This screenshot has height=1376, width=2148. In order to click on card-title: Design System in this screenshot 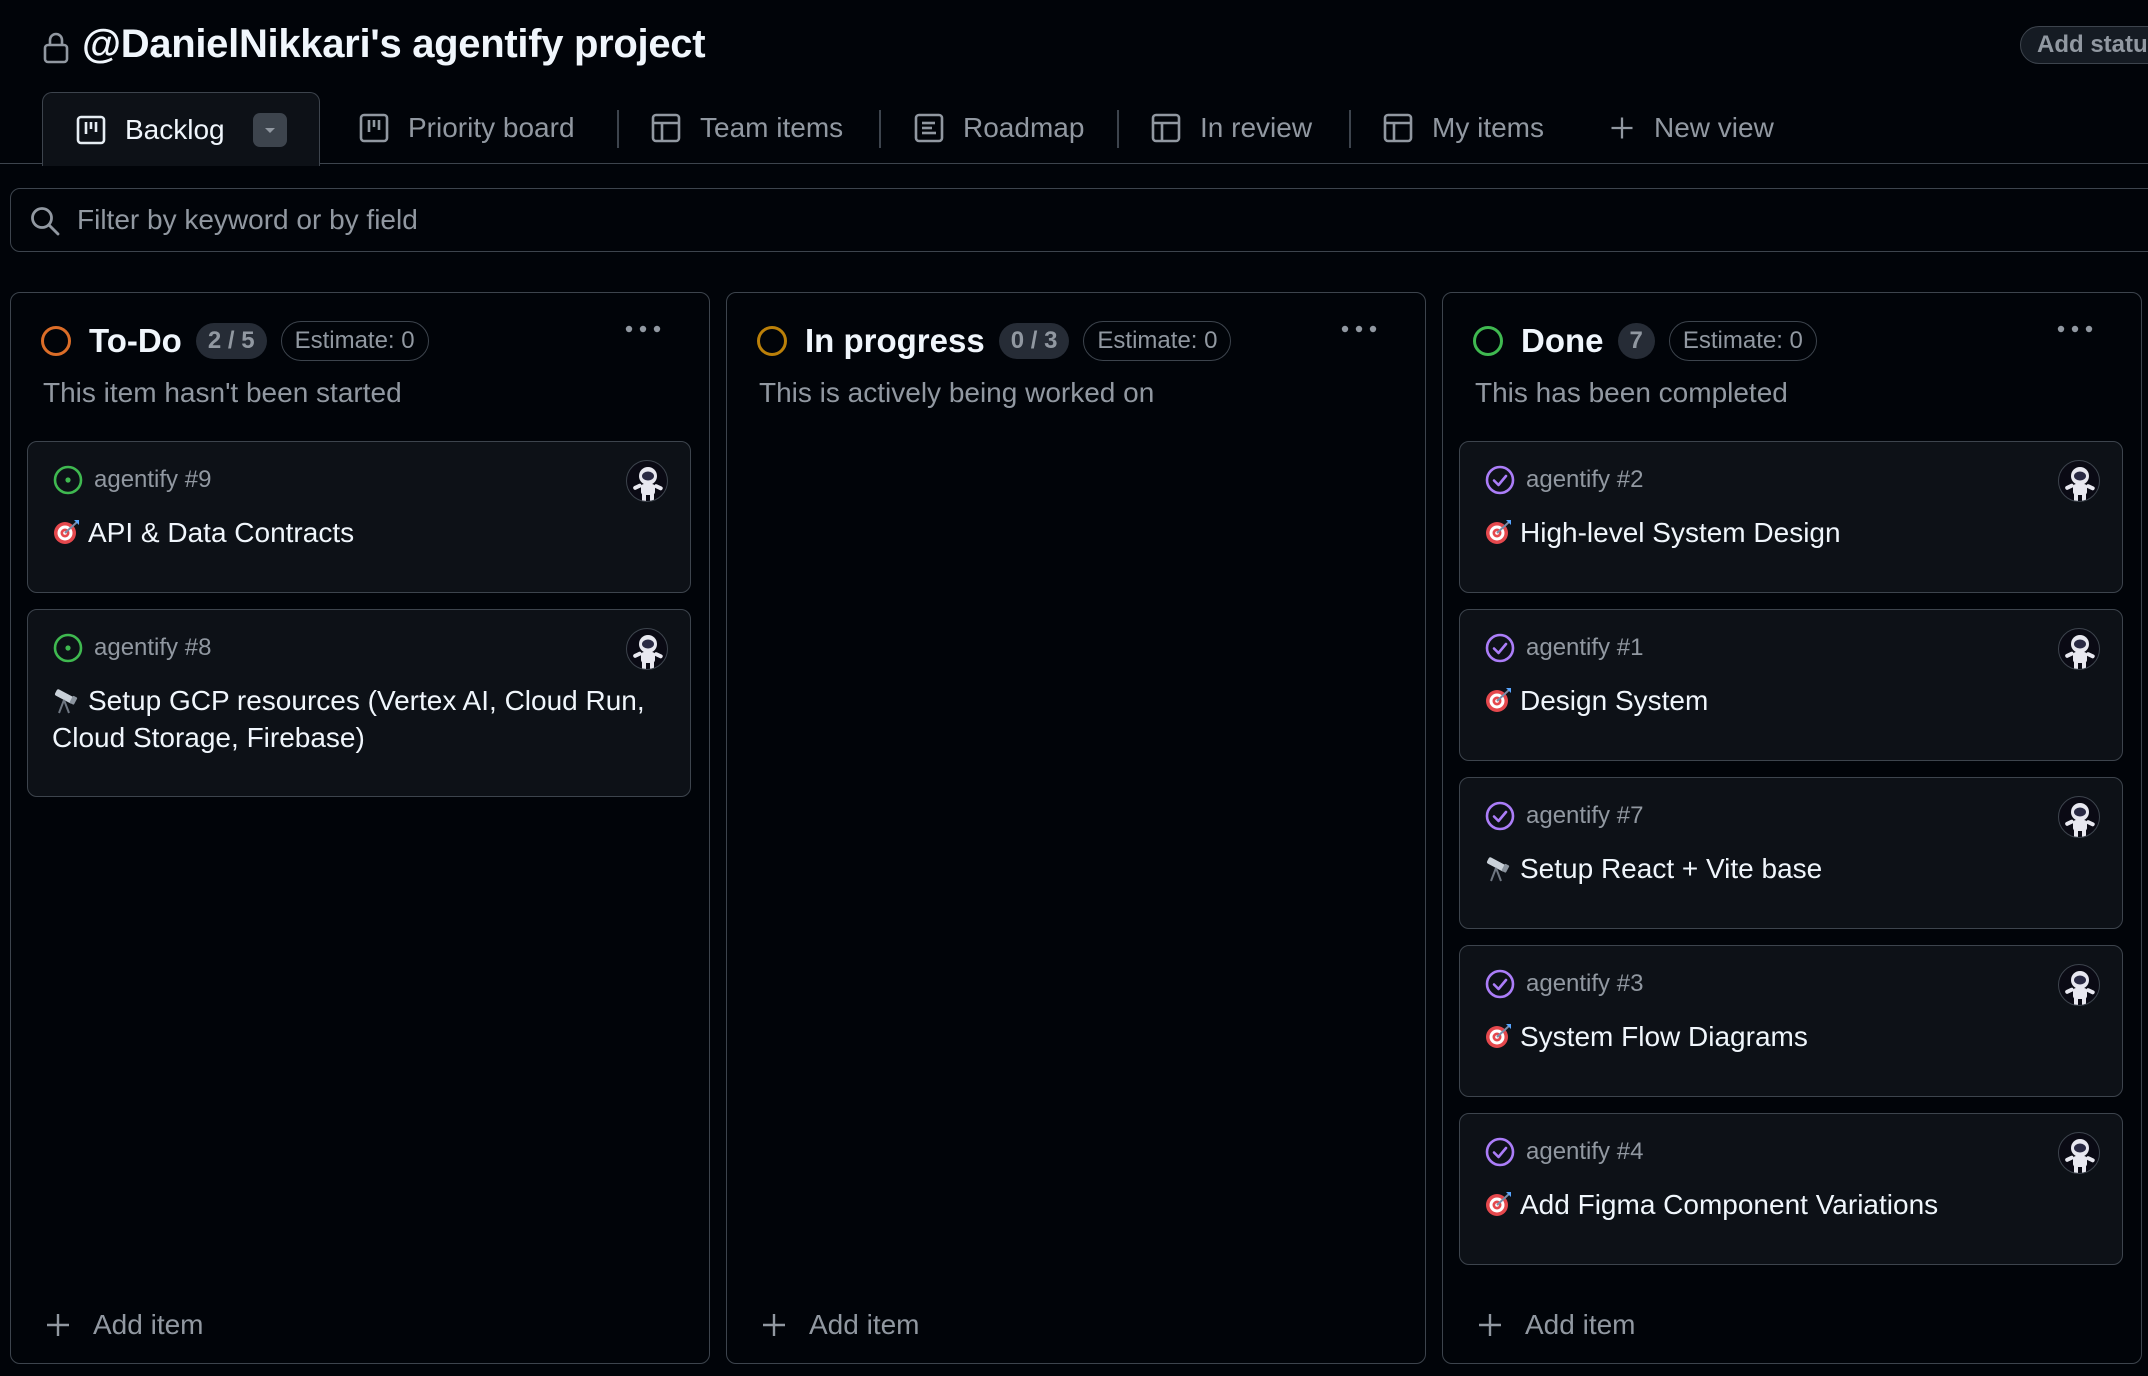, I will do `click(1794, 700)`.